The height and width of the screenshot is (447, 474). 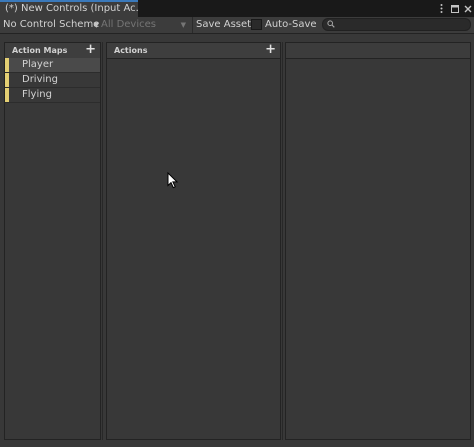 What do you see at coordinates (193, 50) in the screenshot?
I see `actions-header: Actions +` at bounding box center [193, 50].